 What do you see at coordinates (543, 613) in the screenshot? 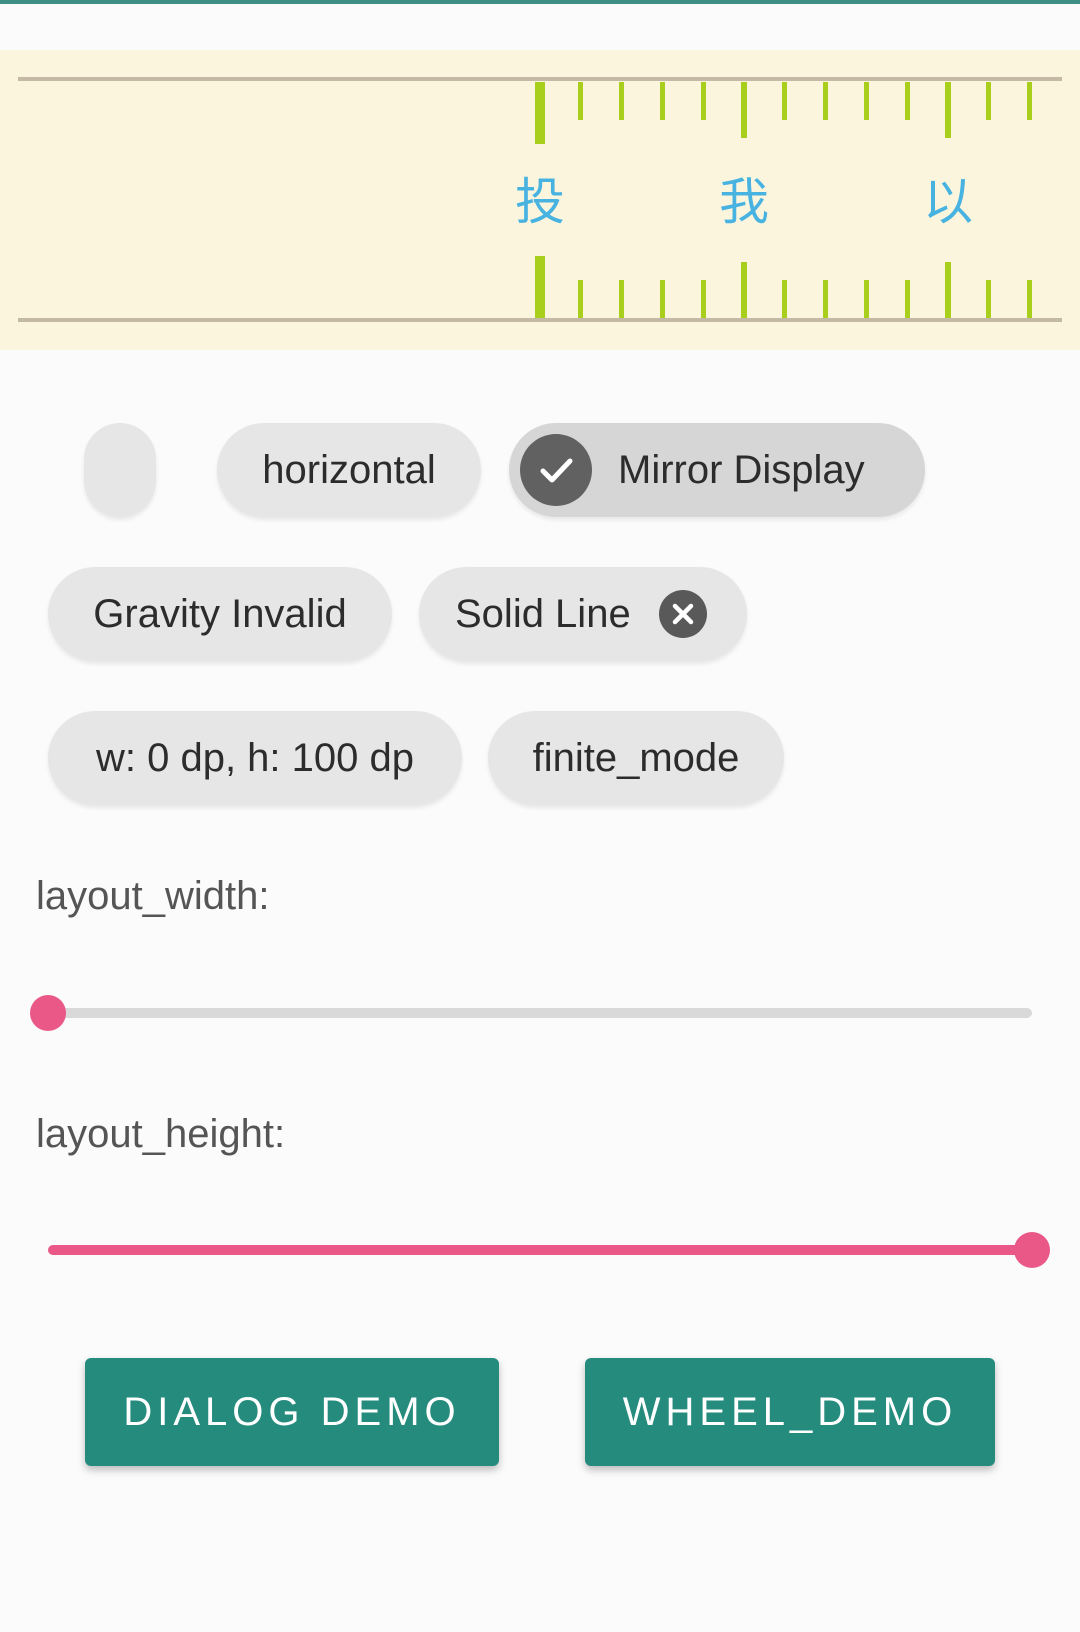
I see `chip-solid-line-label: Solid Line` at bounding box center [543, 613].